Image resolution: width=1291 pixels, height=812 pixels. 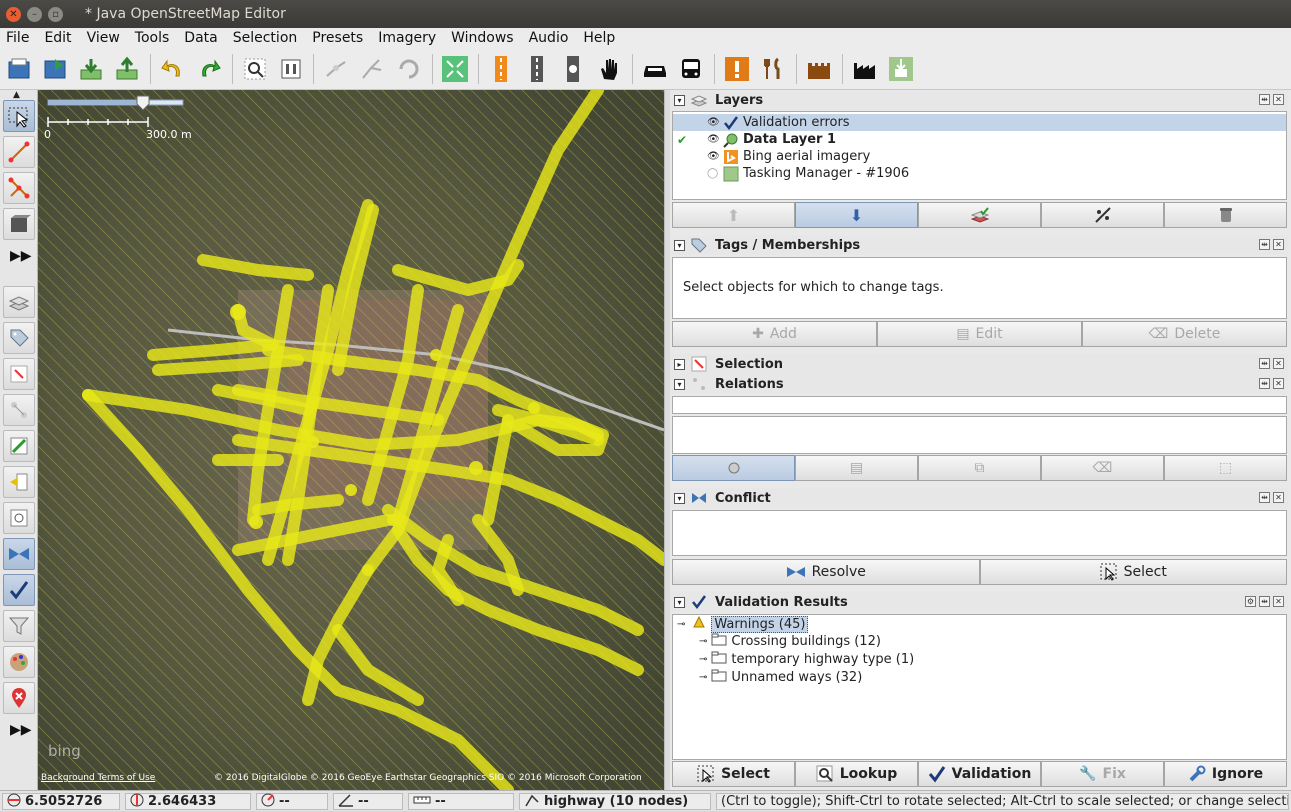 I want to click on layer-row: ◯ Tasking Manager - #1906, so click(x=979, y=173).